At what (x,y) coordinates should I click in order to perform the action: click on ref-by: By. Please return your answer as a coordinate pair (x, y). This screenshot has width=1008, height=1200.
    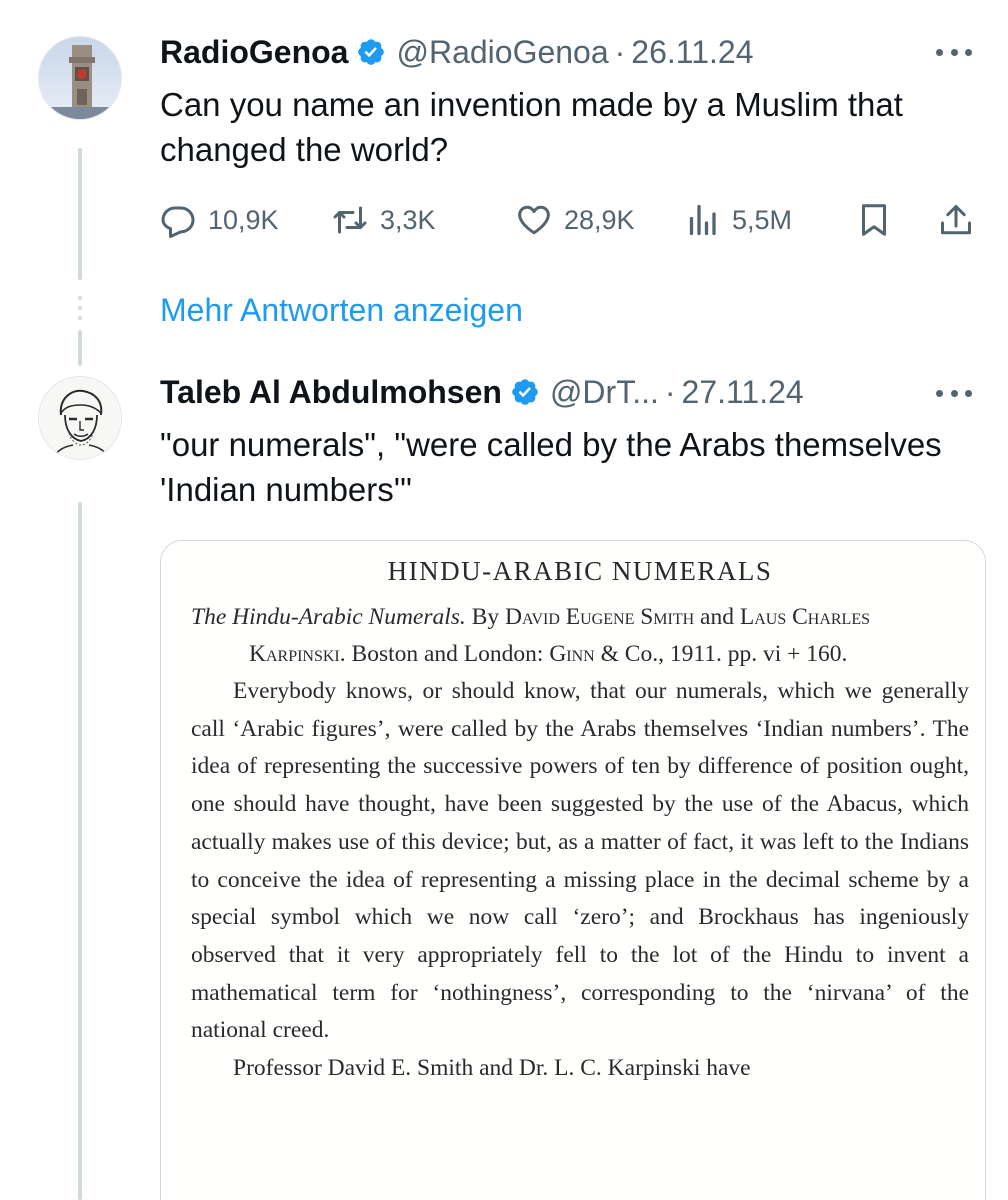
    Looking at the image, I should click on (485, 617).